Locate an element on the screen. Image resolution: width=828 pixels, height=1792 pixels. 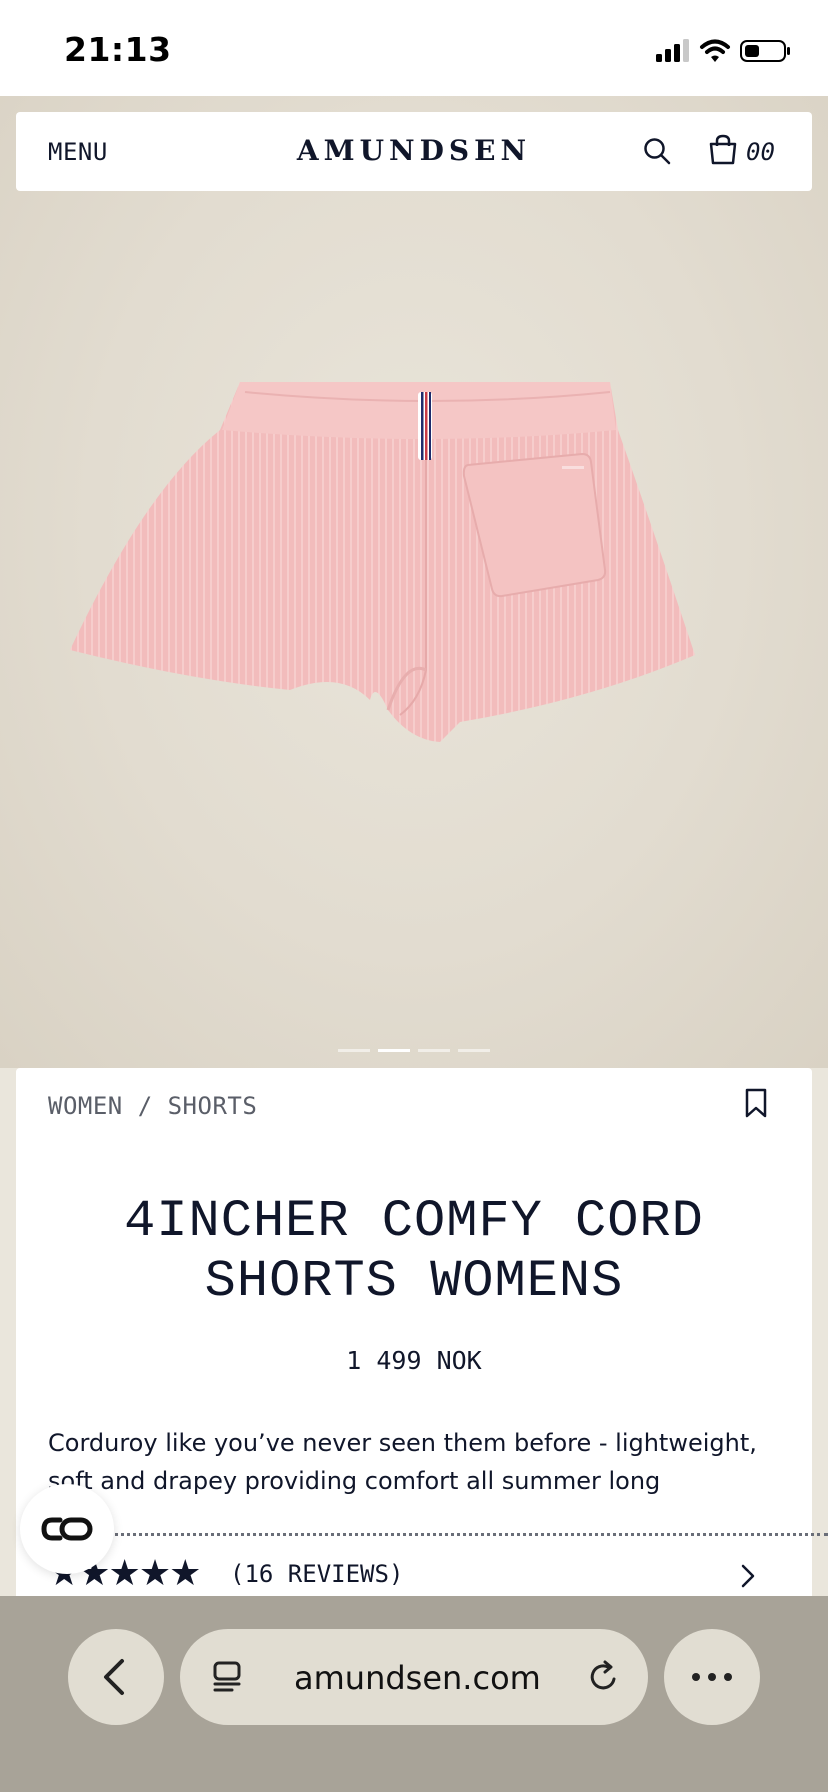
gallery-pagination is located at coordinates (414, 1051).